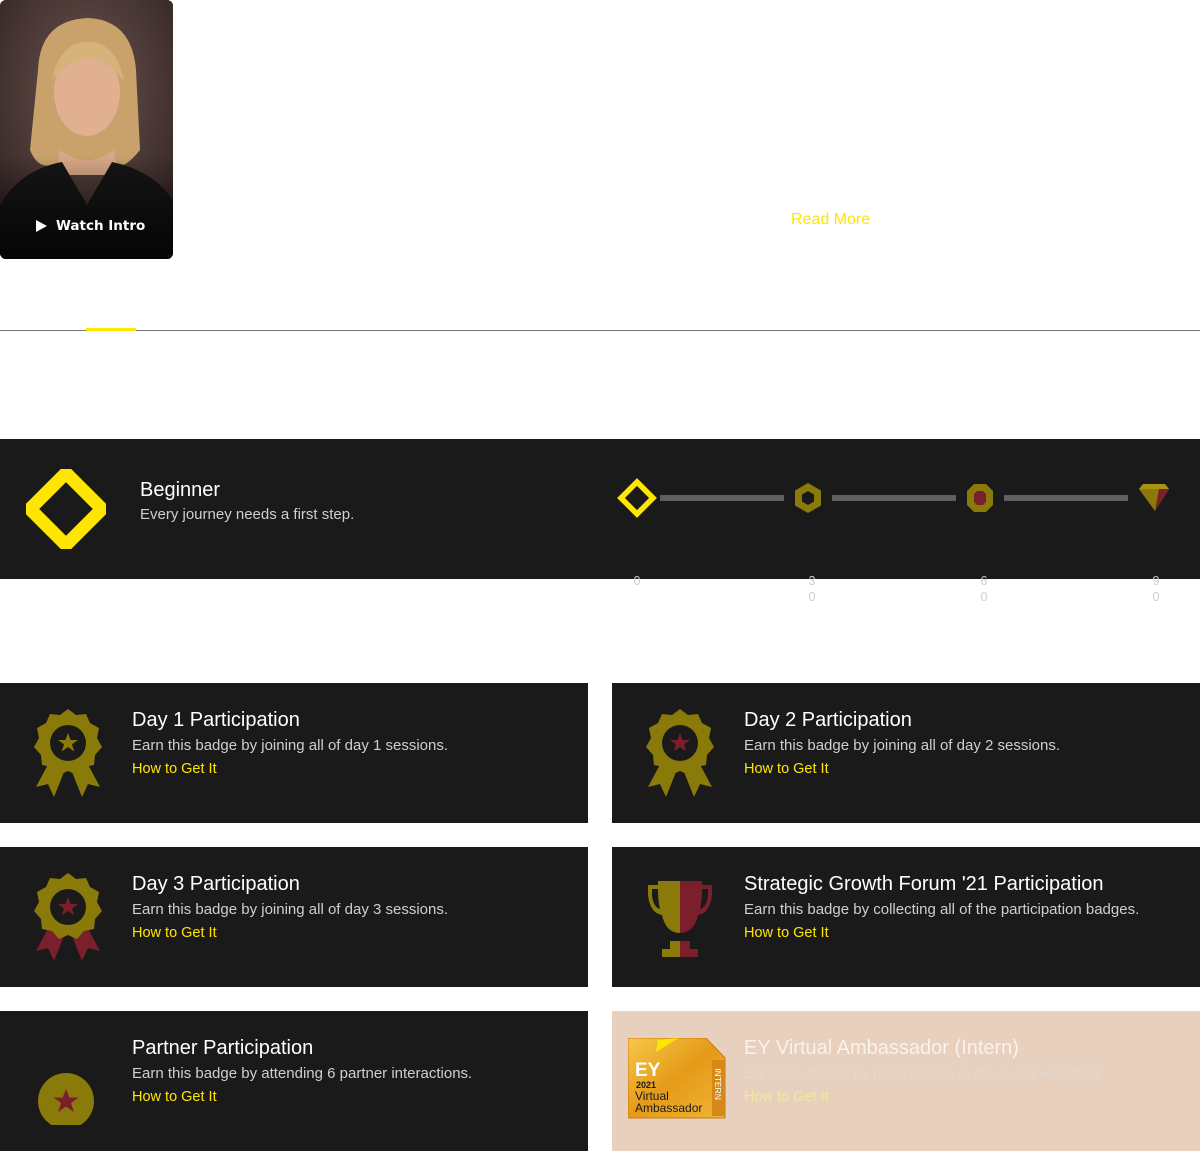 The image size is (1200, 1151). Describe the element at coordinates (924, 884) in the screenshot. I see `badge-title: Strategic Growth Forum '21 Participation` at that location.